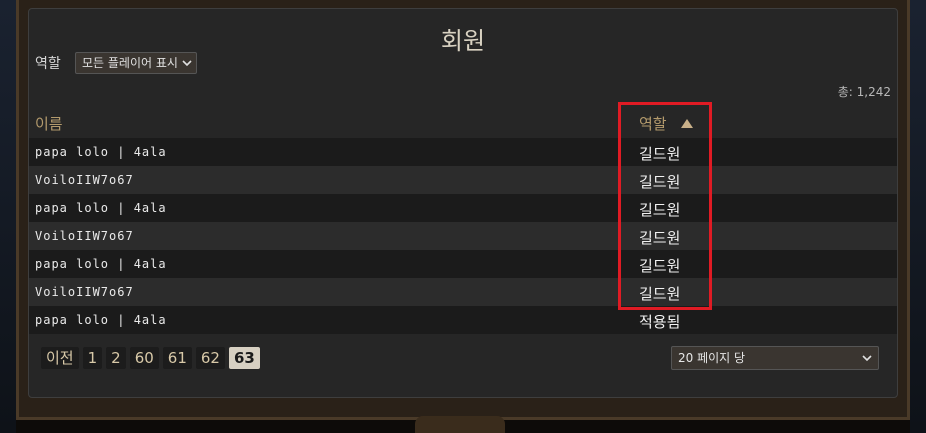  I want to click on role-column-label: 역할, so click(653, 124).